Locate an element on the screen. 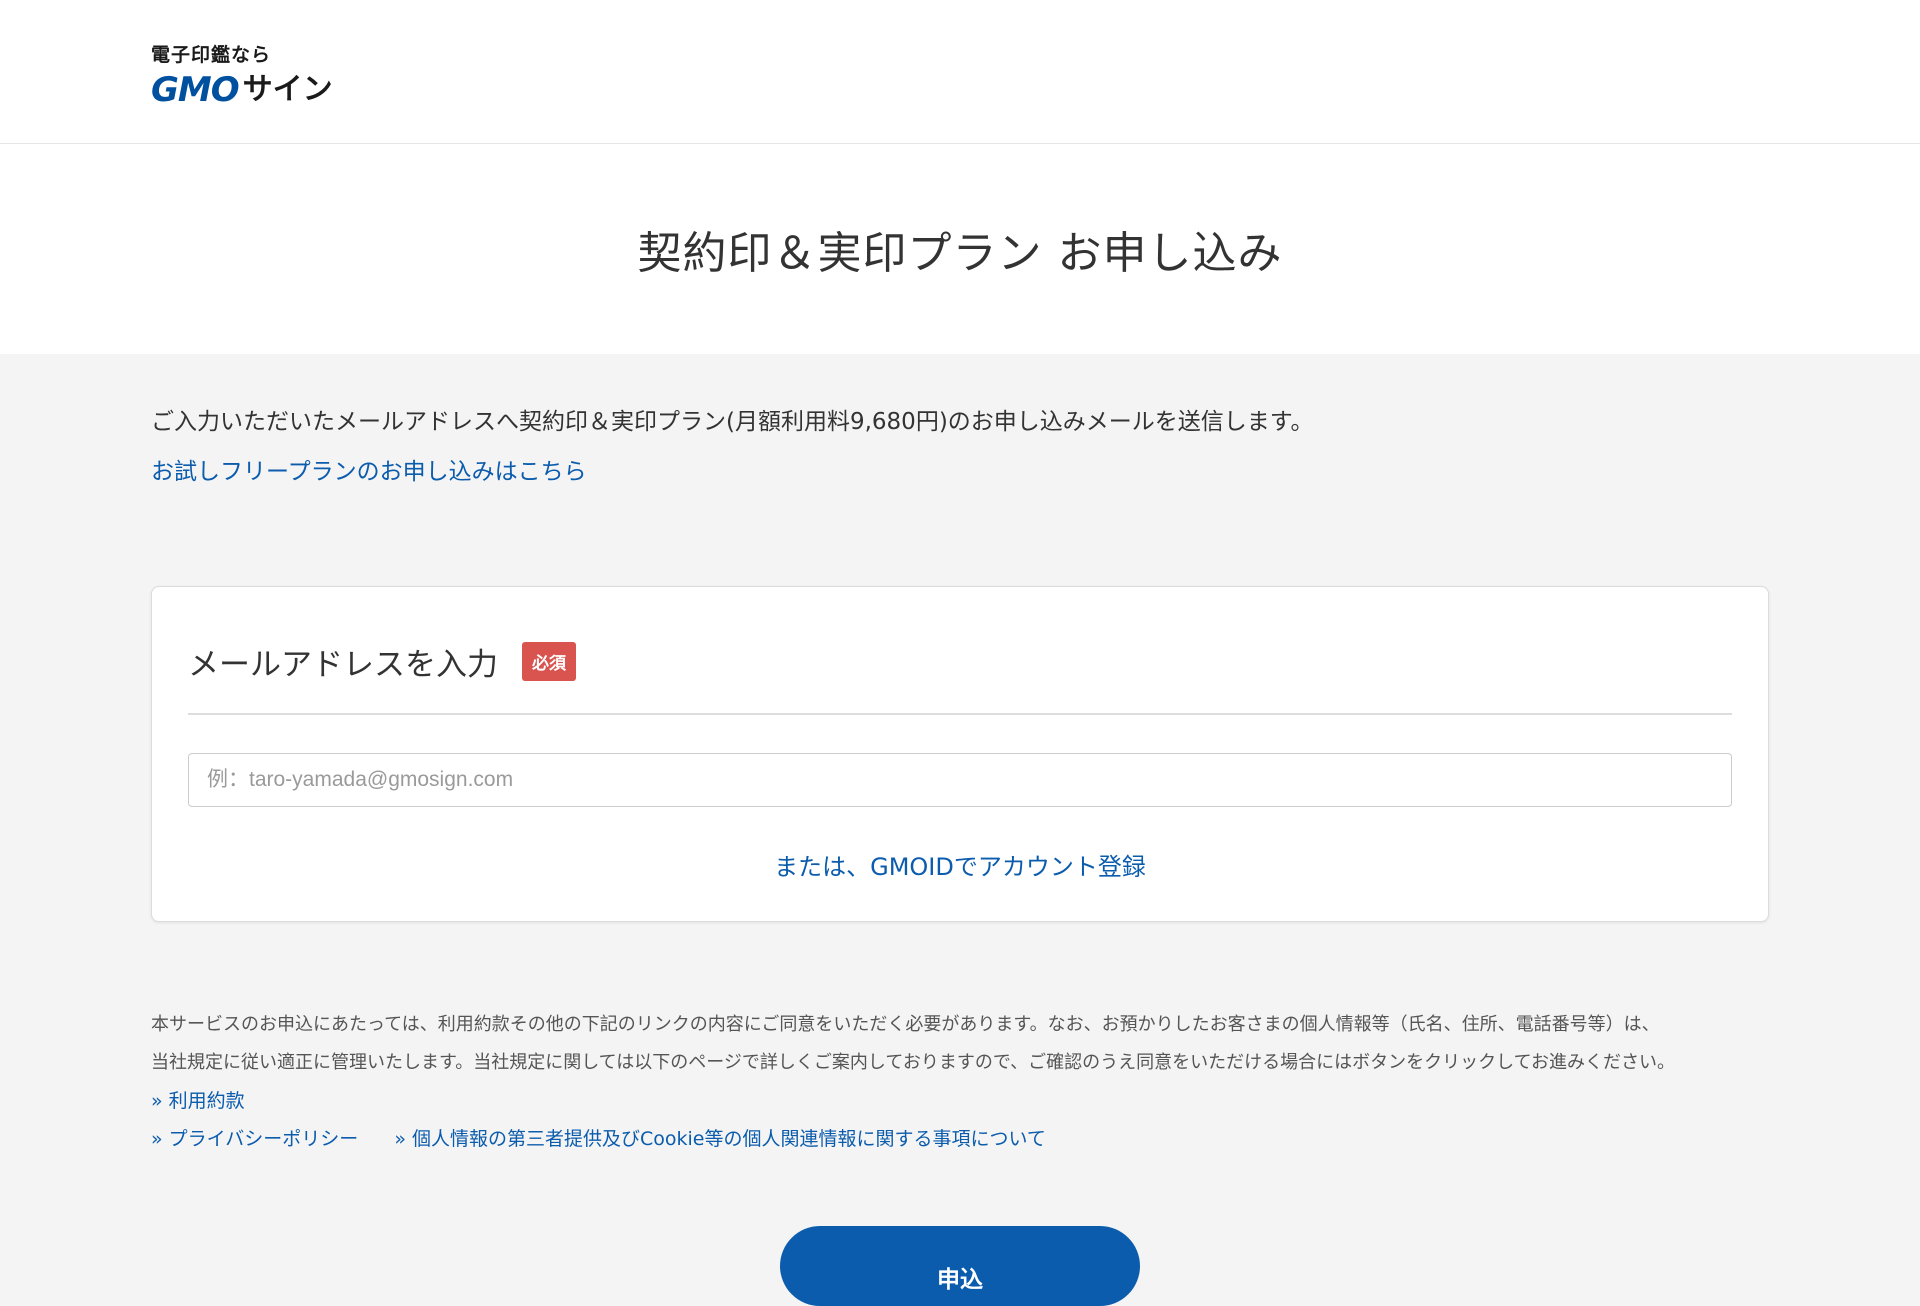 This screenshot has width=1920, height=1306. submit-area: 申込 is located at coordinates (960, 1266).